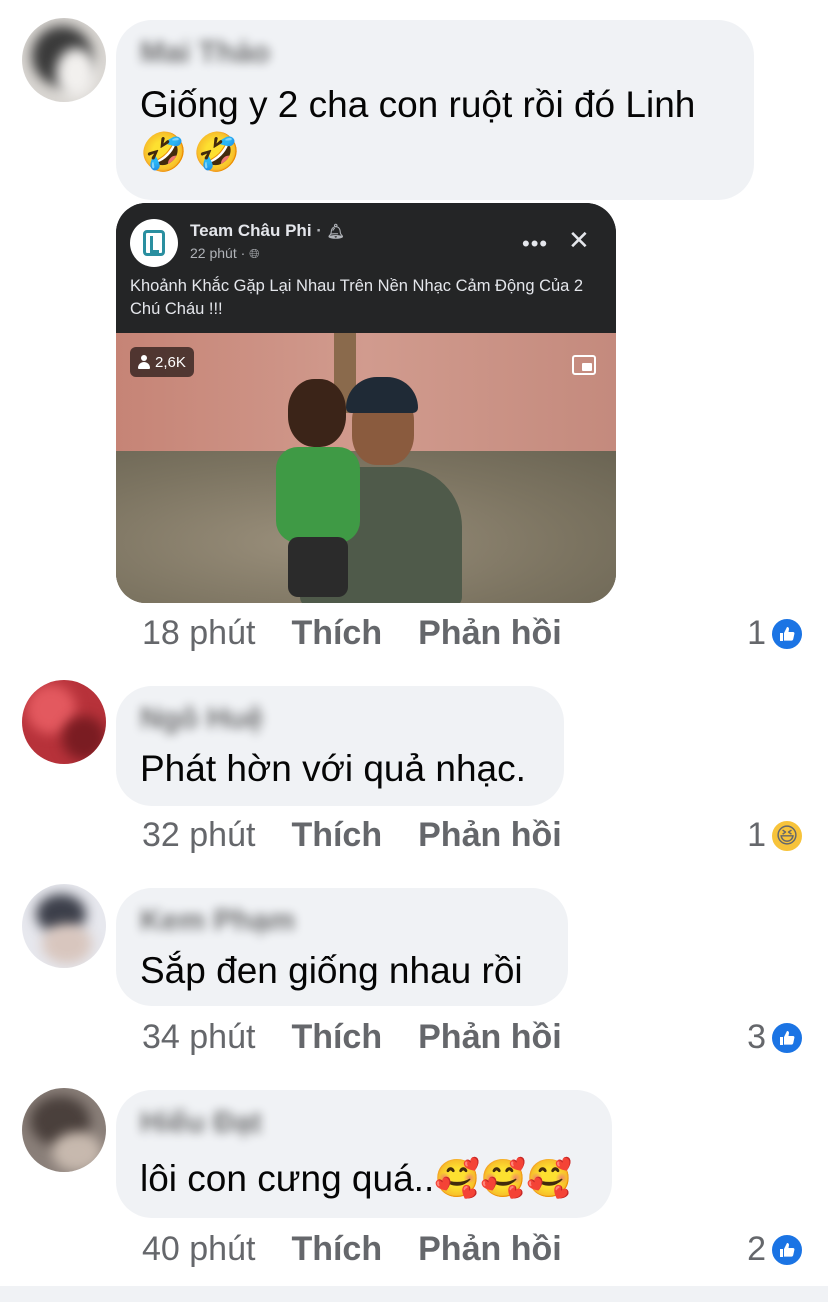 This screenshot has height=1302, width=828. Describe the element at coordinates (254, 253) in the screenshot. I see `globe-icon: 🌐︎` at that location.